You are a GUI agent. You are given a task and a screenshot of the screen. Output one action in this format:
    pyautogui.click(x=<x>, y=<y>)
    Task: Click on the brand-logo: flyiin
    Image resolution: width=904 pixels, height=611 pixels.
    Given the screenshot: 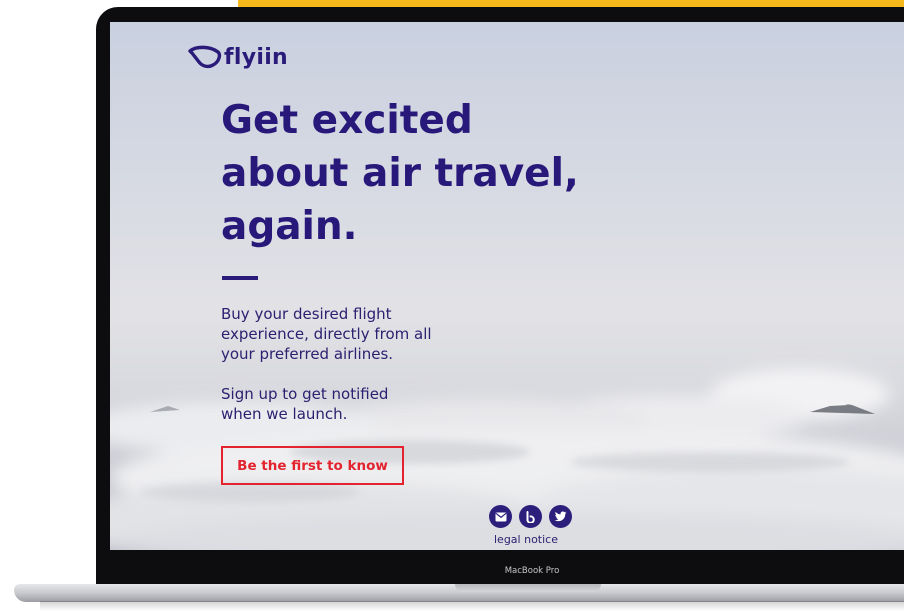 What is the action you would take?
    pyautogui.click(x=238, y=57)
    